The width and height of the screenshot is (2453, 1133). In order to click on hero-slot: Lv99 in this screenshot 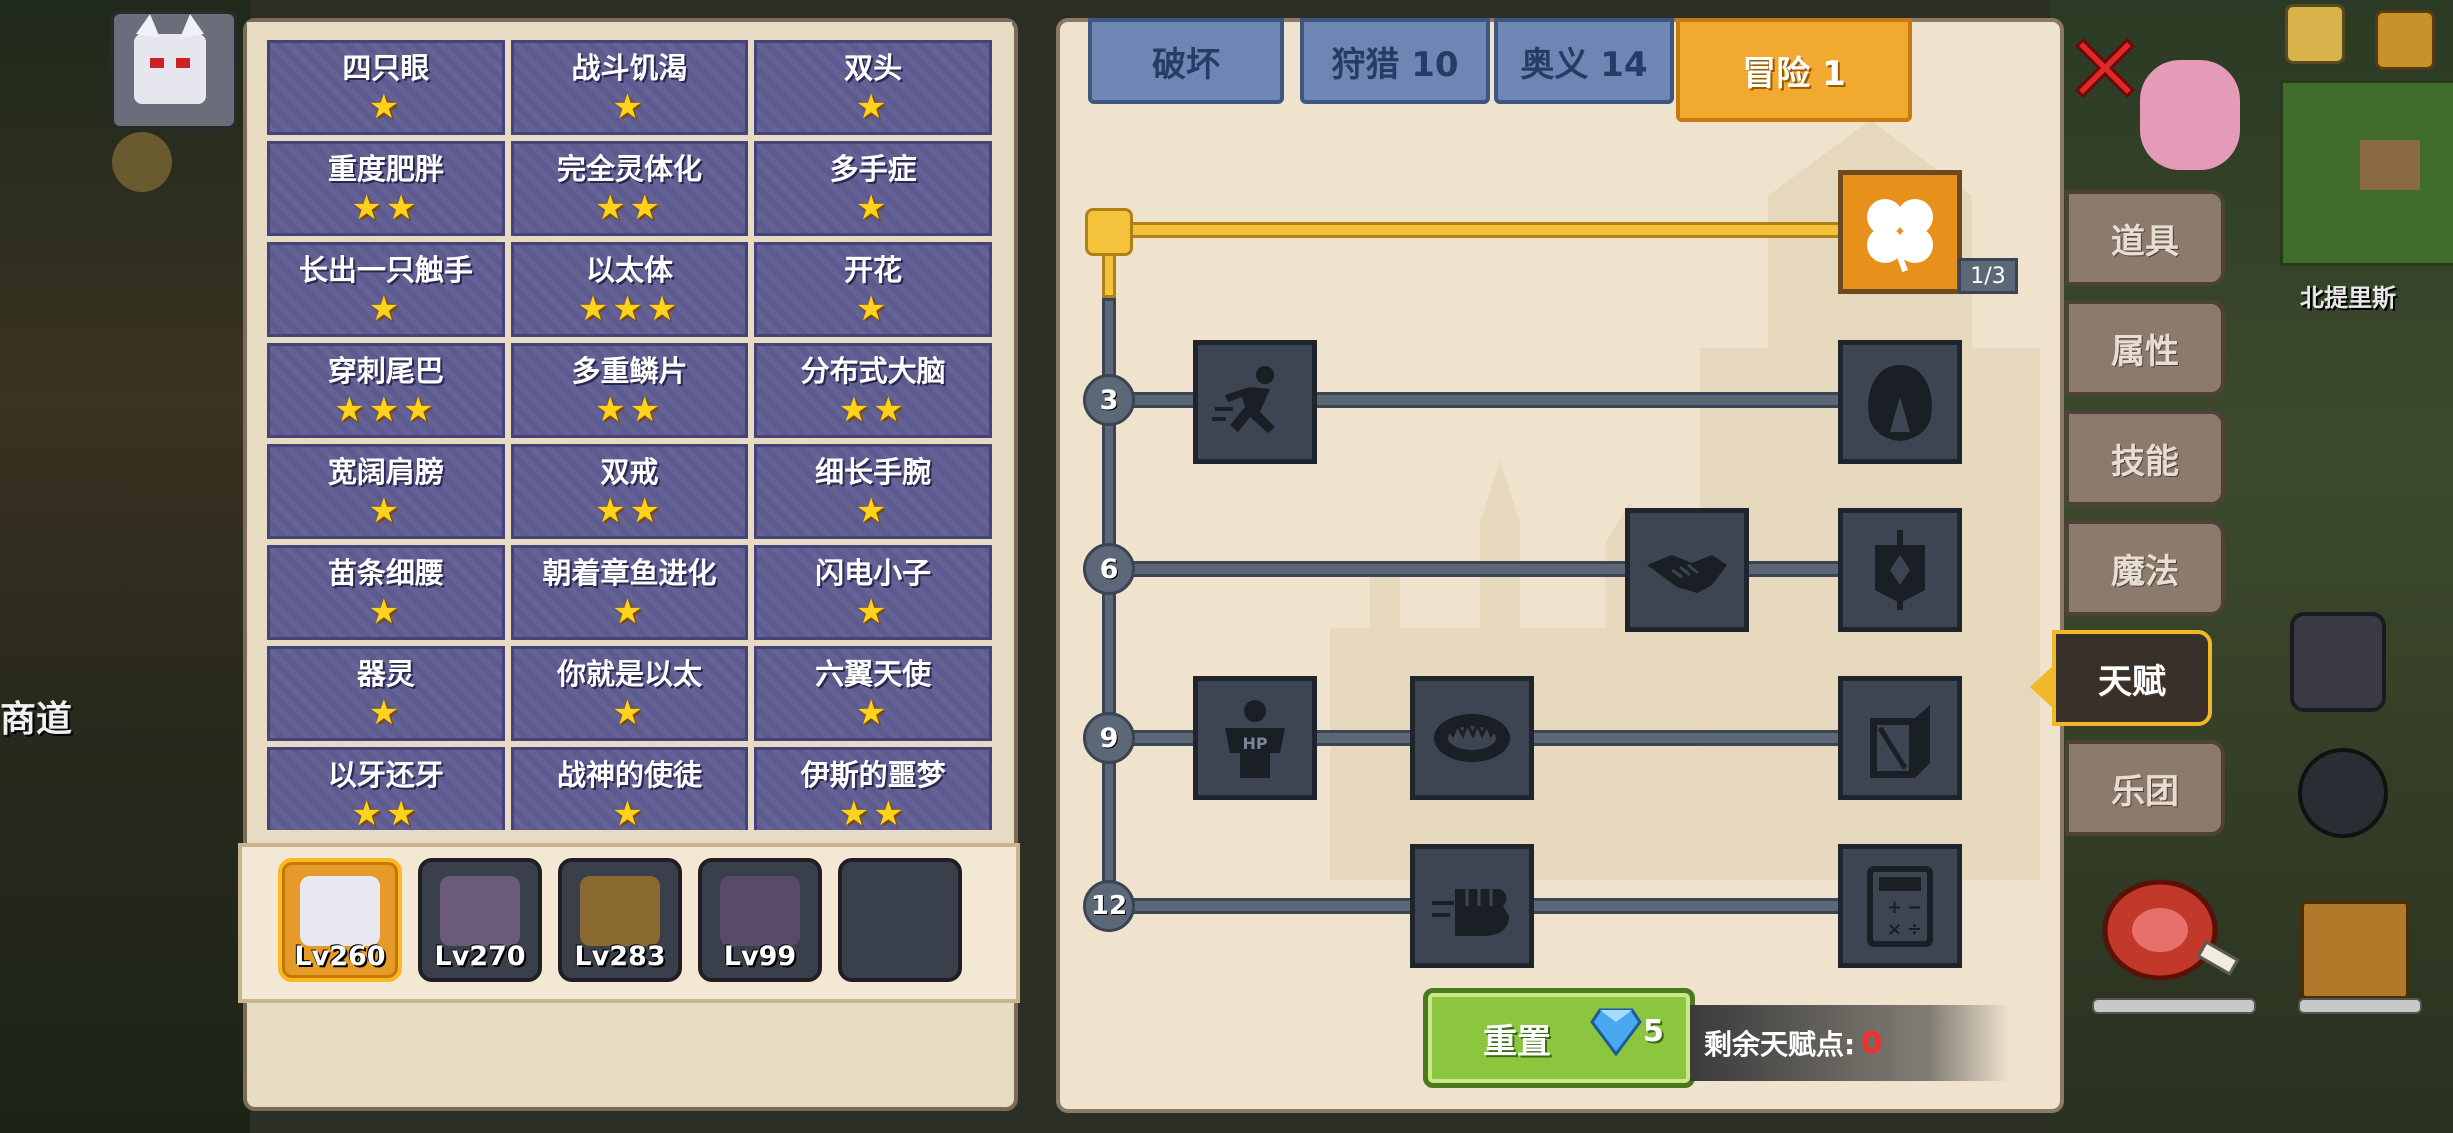, I will do `click(760, 920)`.